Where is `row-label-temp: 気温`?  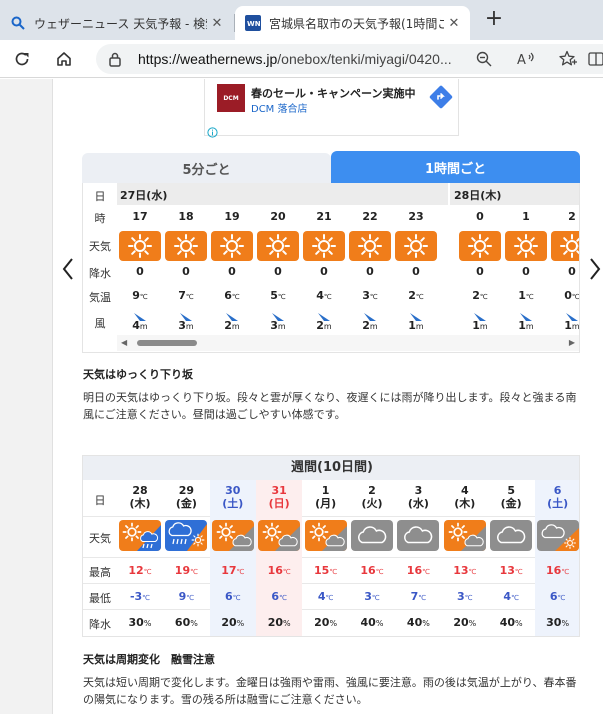
row-label-temp: 気温 is located at coordinates (100, 297).